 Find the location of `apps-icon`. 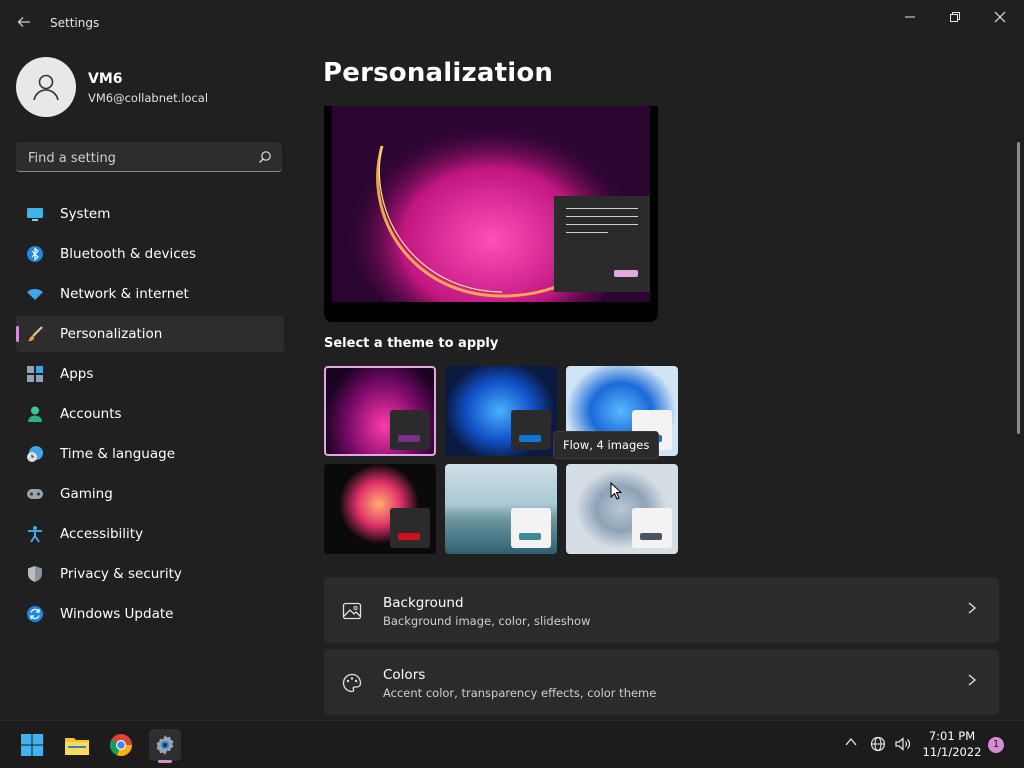

apps-icon is located at coordinates (35, 374).